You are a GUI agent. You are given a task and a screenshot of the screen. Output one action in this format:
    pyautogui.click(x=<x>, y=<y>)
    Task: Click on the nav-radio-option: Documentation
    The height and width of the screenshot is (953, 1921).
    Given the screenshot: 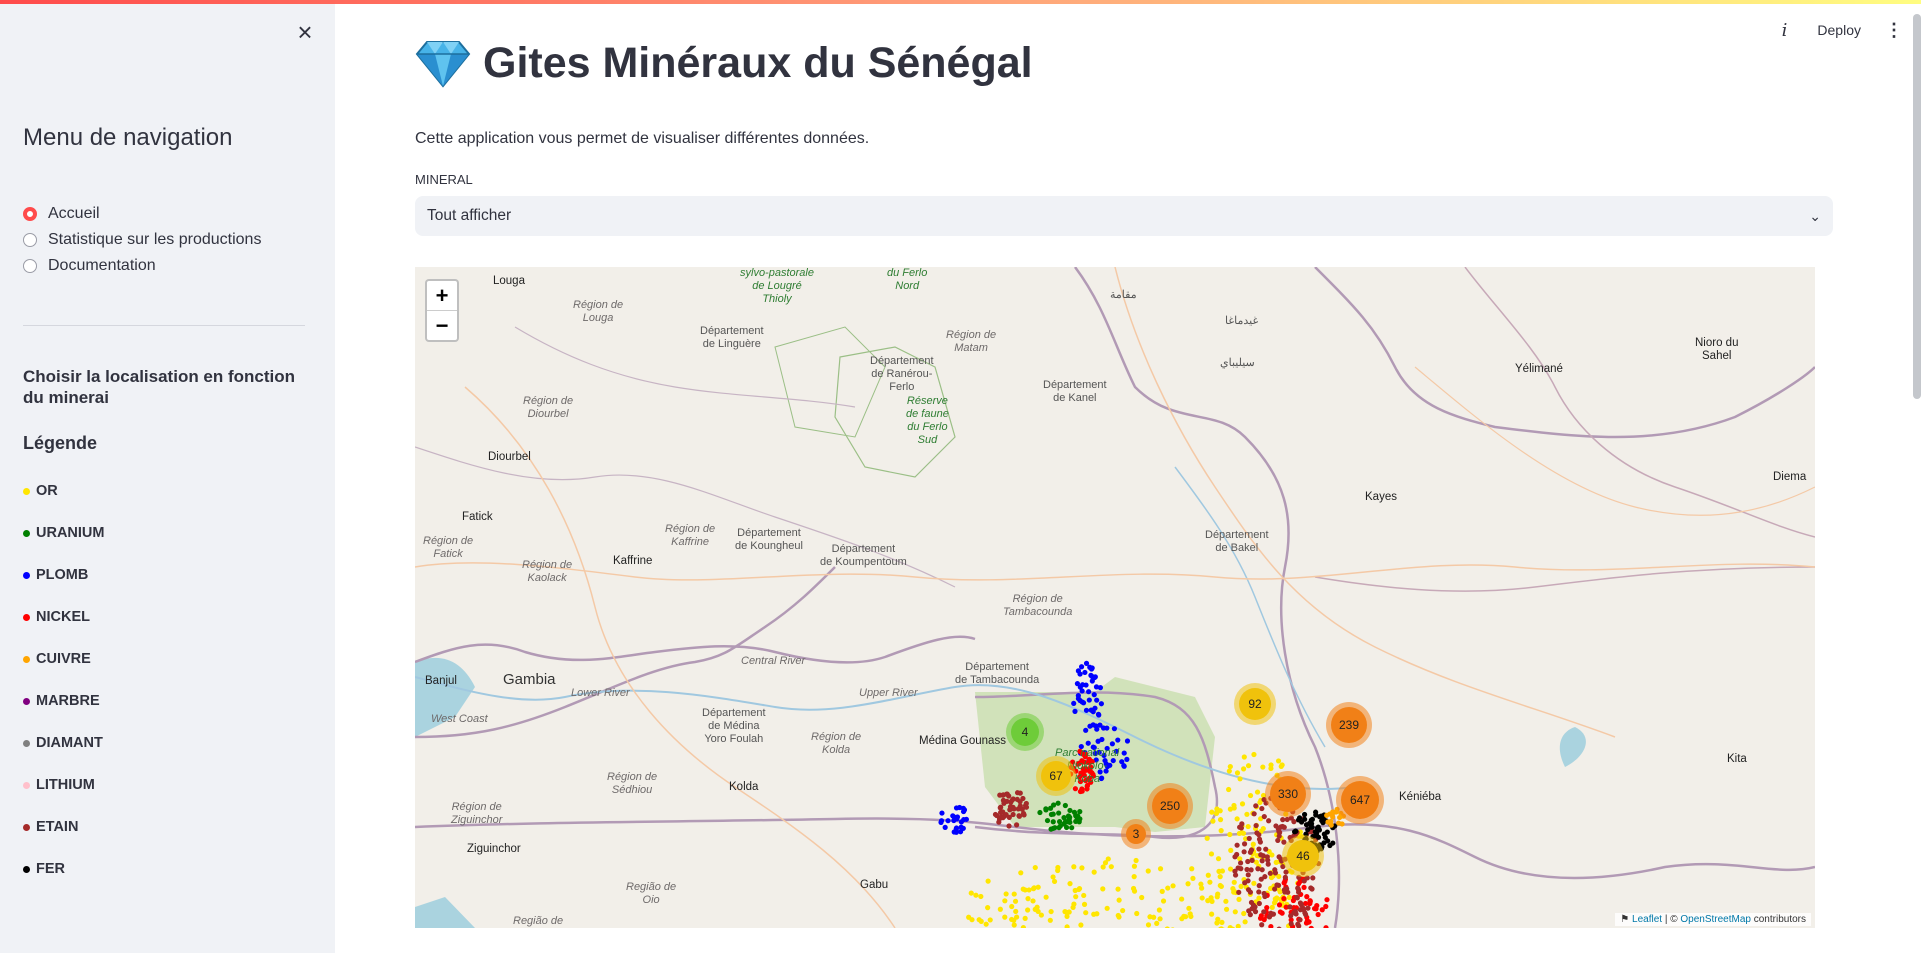 What is the action you would take?
    pyautogui.click(x=142, y=266)
    